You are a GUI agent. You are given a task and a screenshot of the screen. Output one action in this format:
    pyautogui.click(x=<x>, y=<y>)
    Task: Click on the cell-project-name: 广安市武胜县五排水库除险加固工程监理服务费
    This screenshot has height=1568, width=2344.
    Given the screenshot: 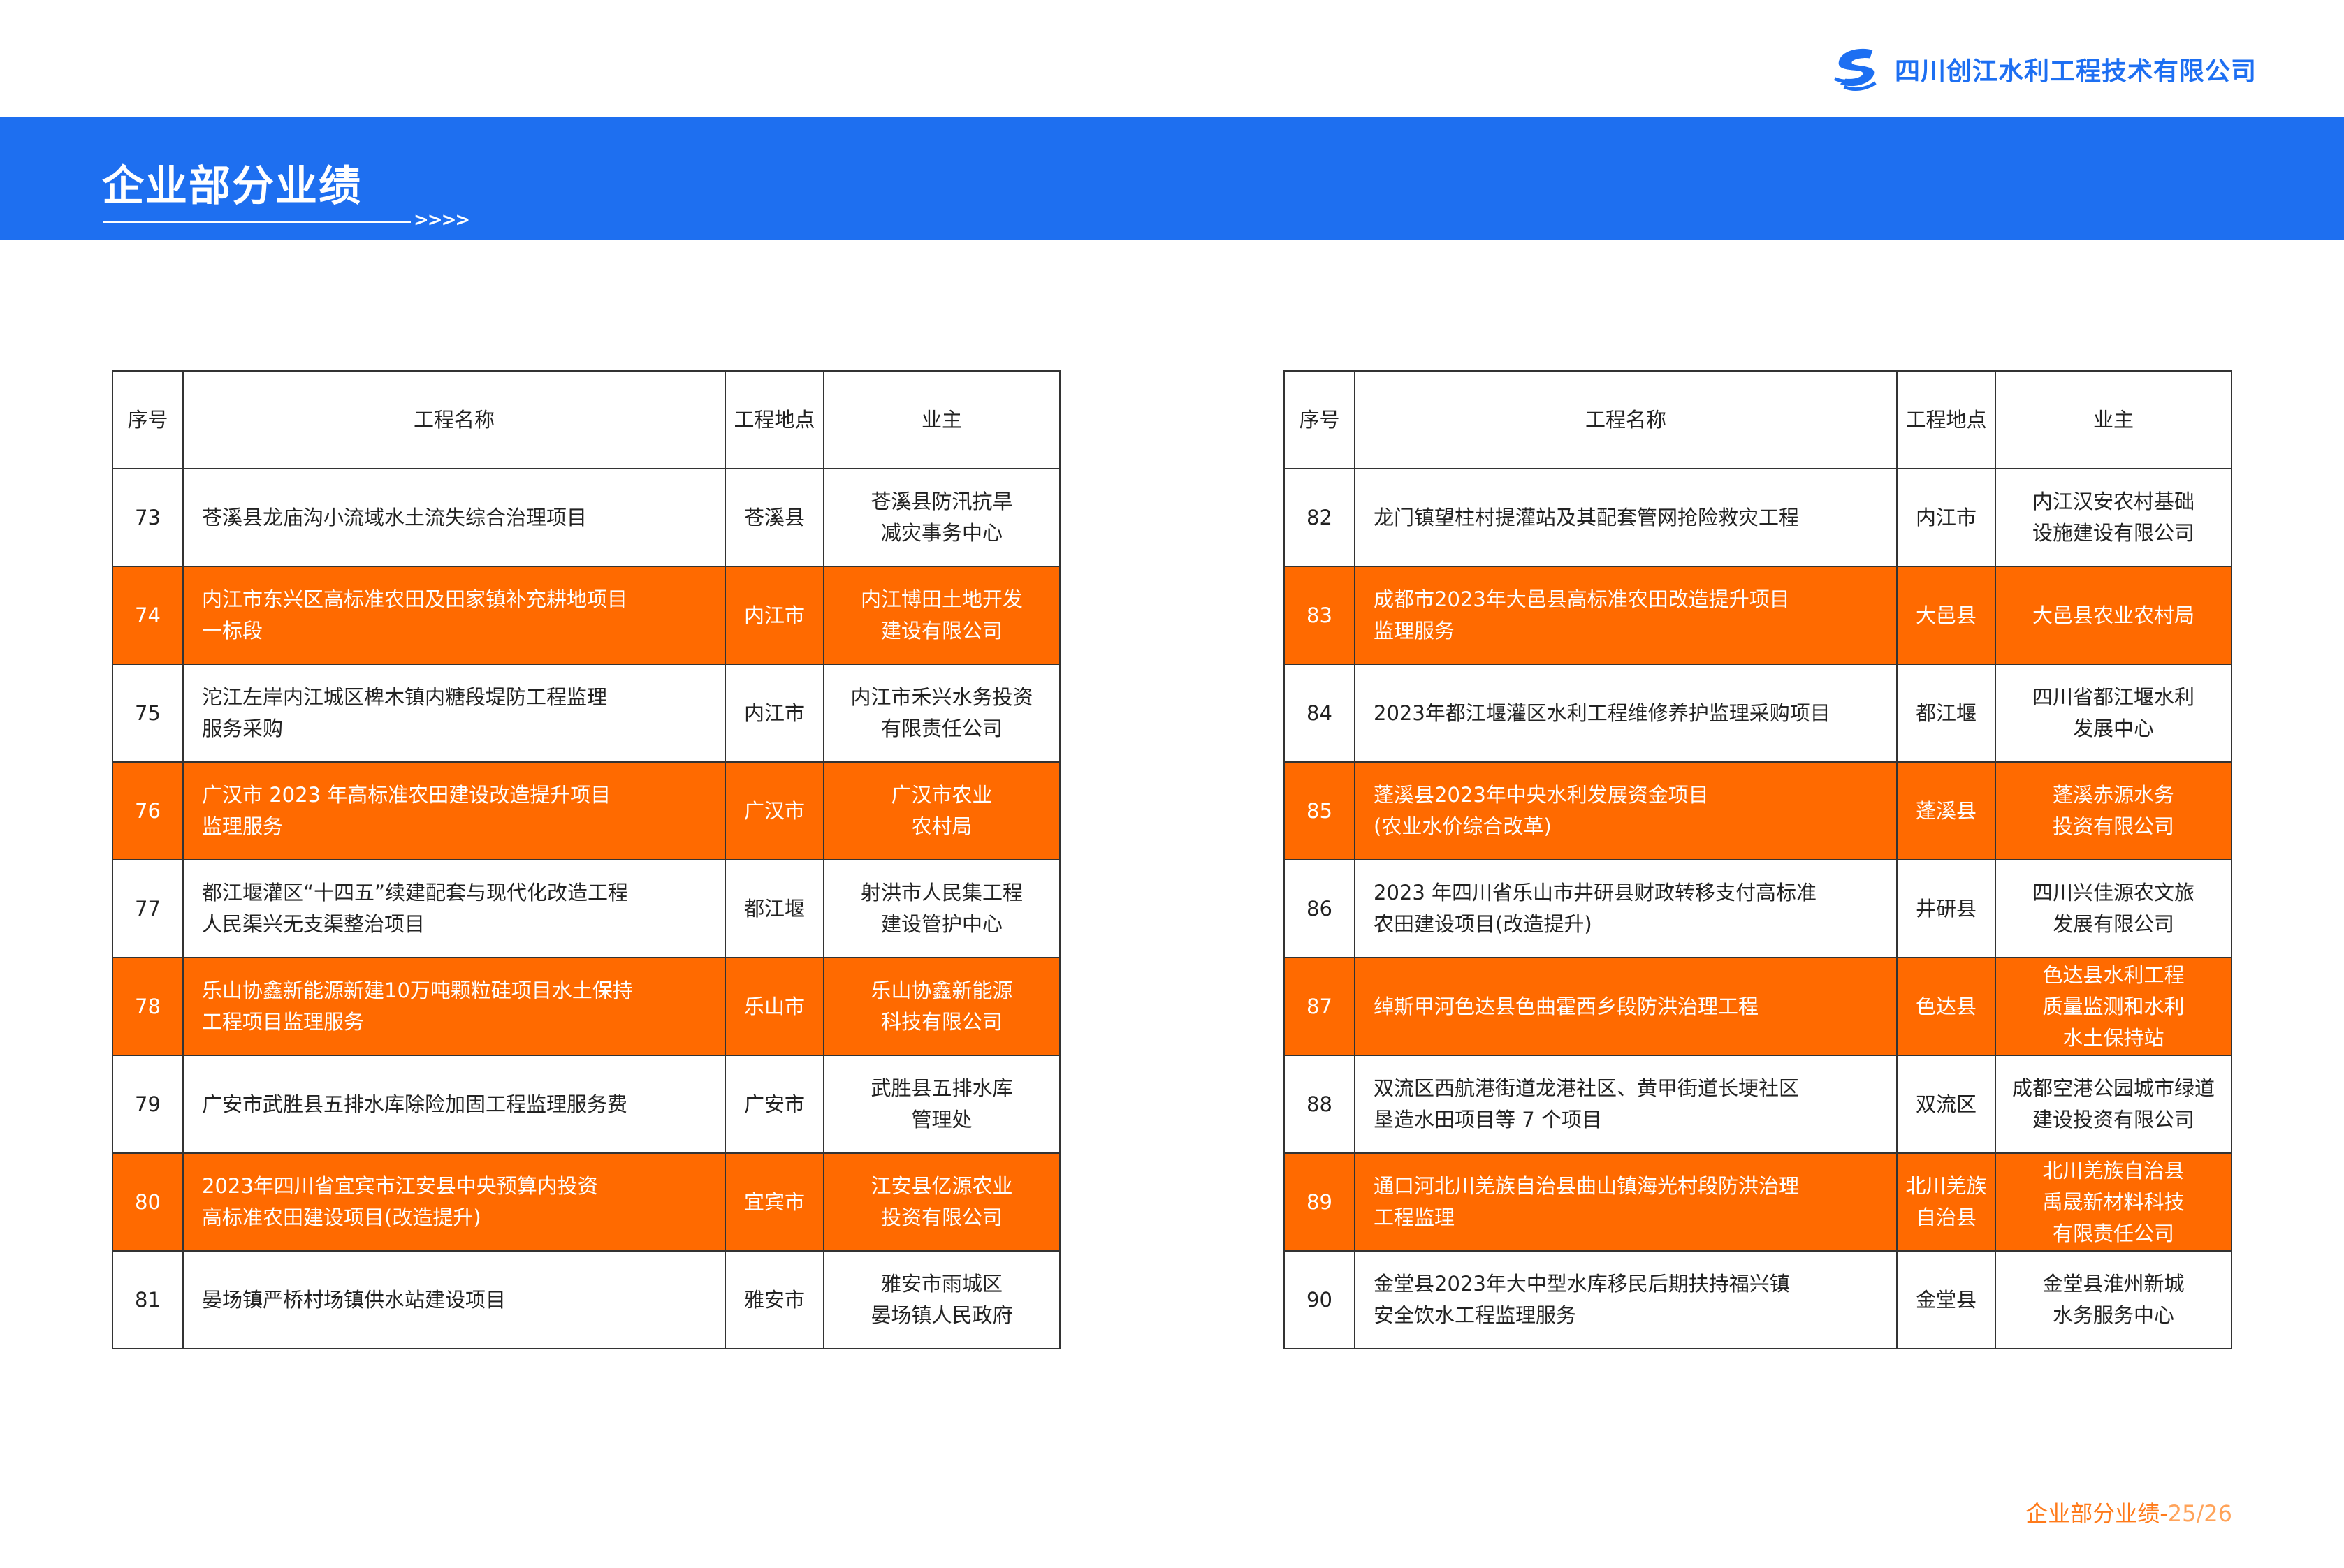 What is the action you would take?
    pyautogui.click(x=454, y=1104)
    